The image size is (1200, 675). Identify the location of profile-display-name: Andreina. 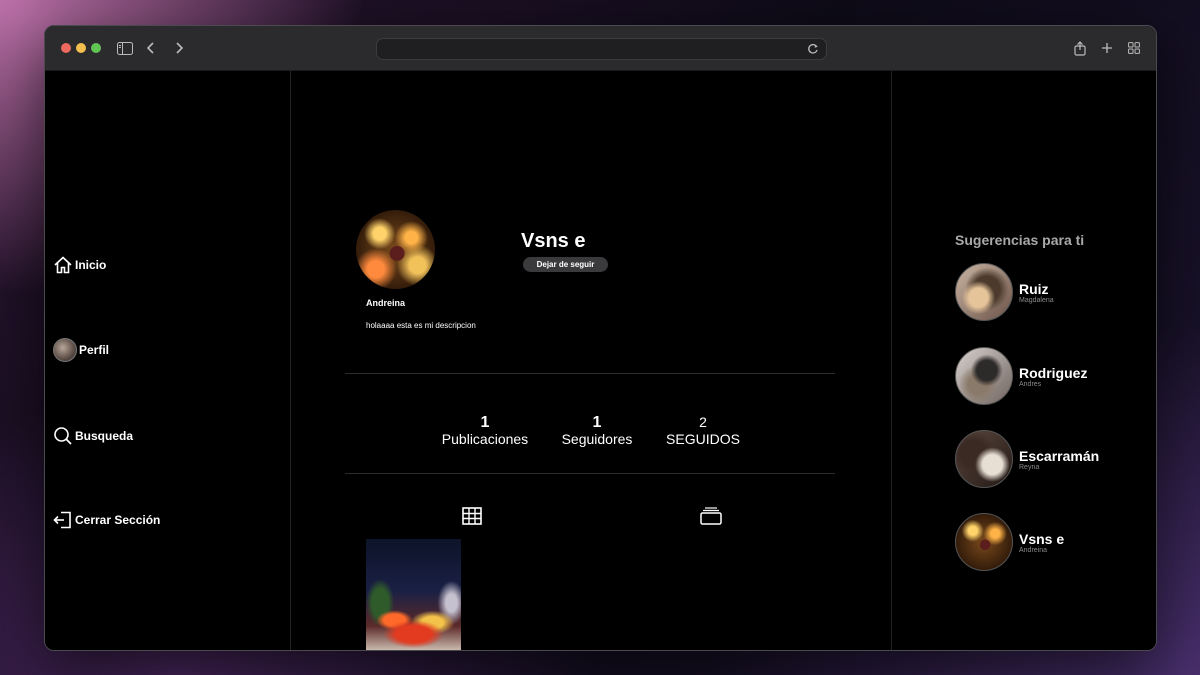
(386, 303).